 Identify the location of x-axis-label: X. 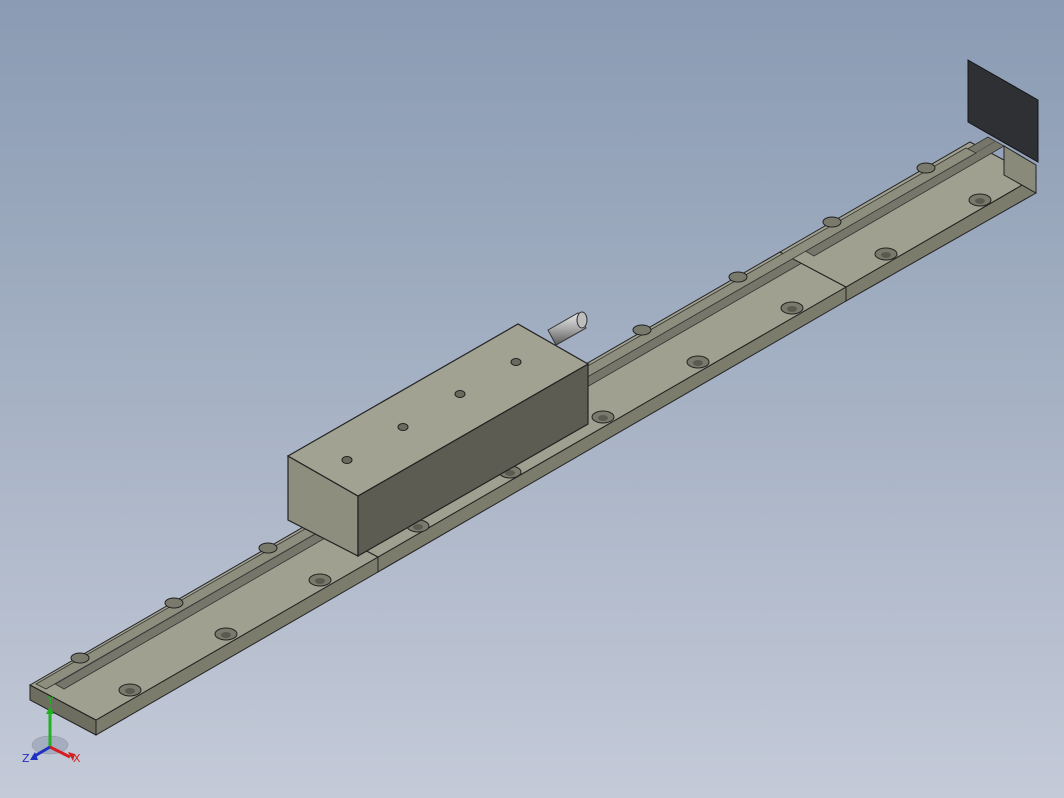
(77, 758).